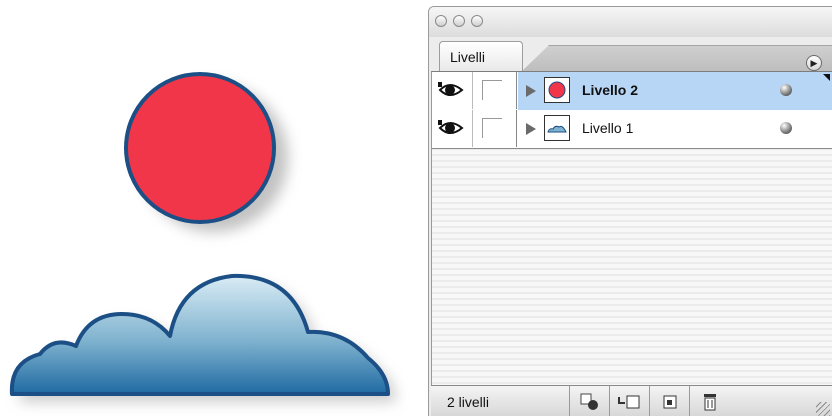 This screenshot has width=832, height=416. I want to click on play-arrow-icon: ▶, so click(814, 63).